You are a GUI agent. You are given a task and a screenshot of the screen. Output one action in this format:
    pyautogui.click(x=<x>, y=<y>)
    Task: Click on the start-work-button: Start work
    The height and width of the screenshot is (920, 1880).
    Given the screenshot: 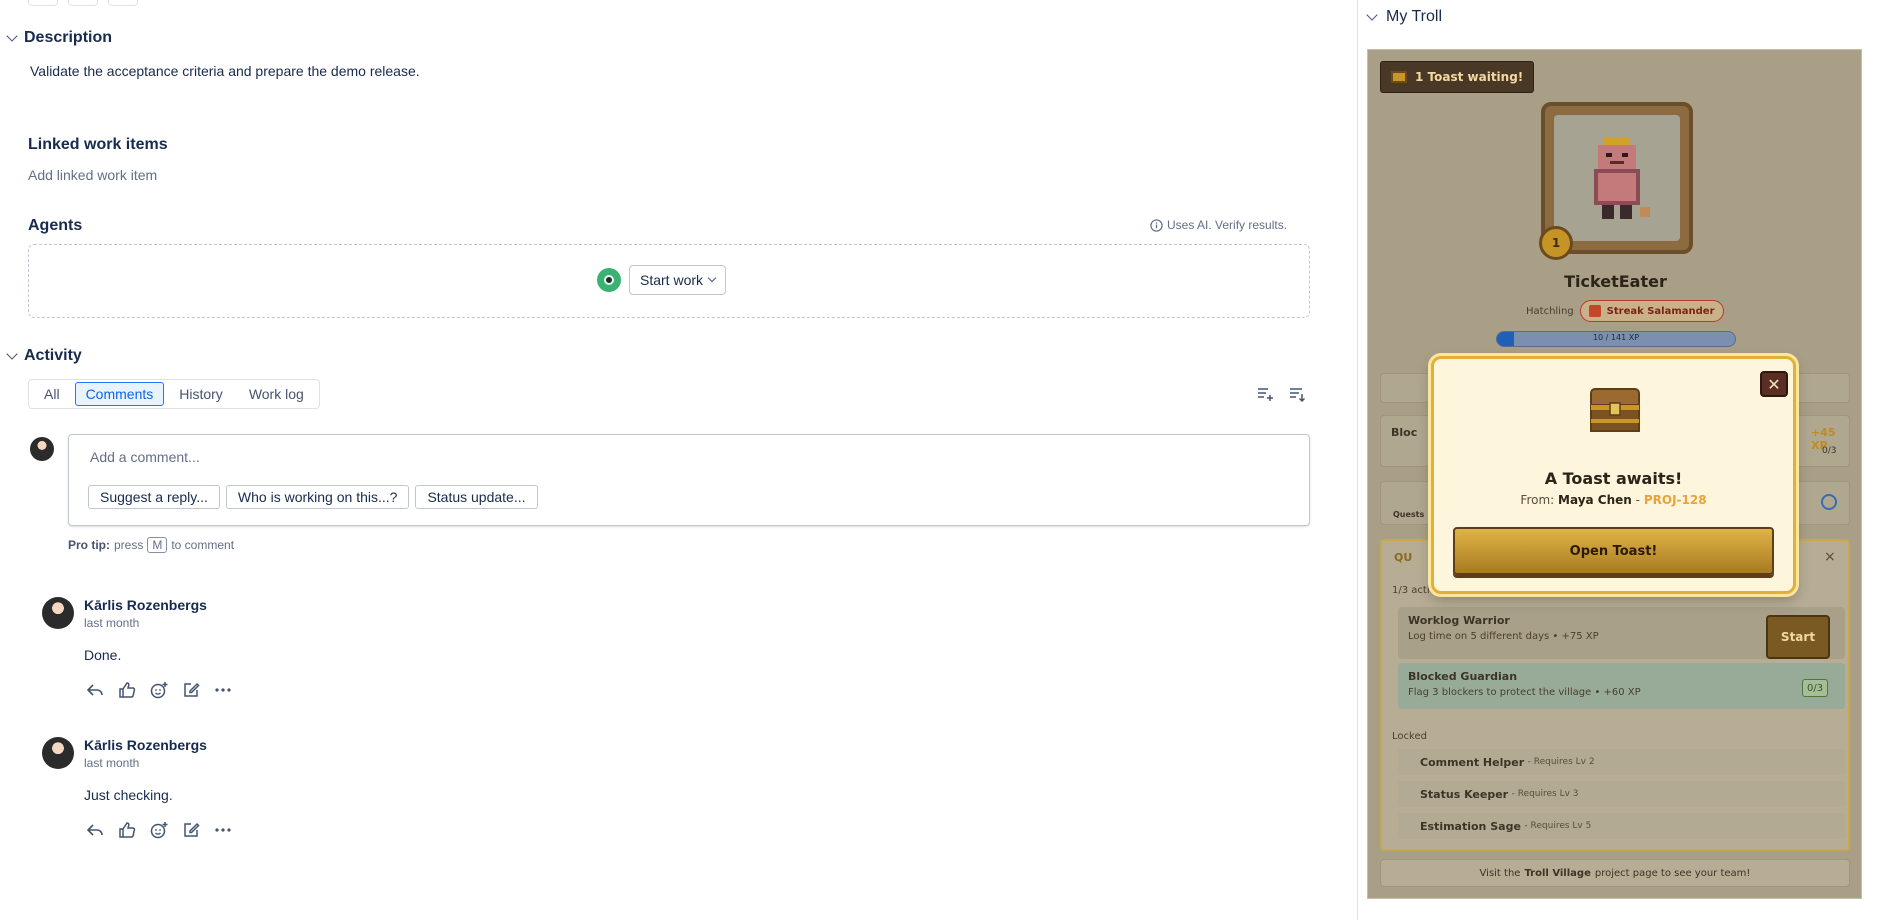 What is the action you would take?
    pyautogui.click(x=678, y=280)
    